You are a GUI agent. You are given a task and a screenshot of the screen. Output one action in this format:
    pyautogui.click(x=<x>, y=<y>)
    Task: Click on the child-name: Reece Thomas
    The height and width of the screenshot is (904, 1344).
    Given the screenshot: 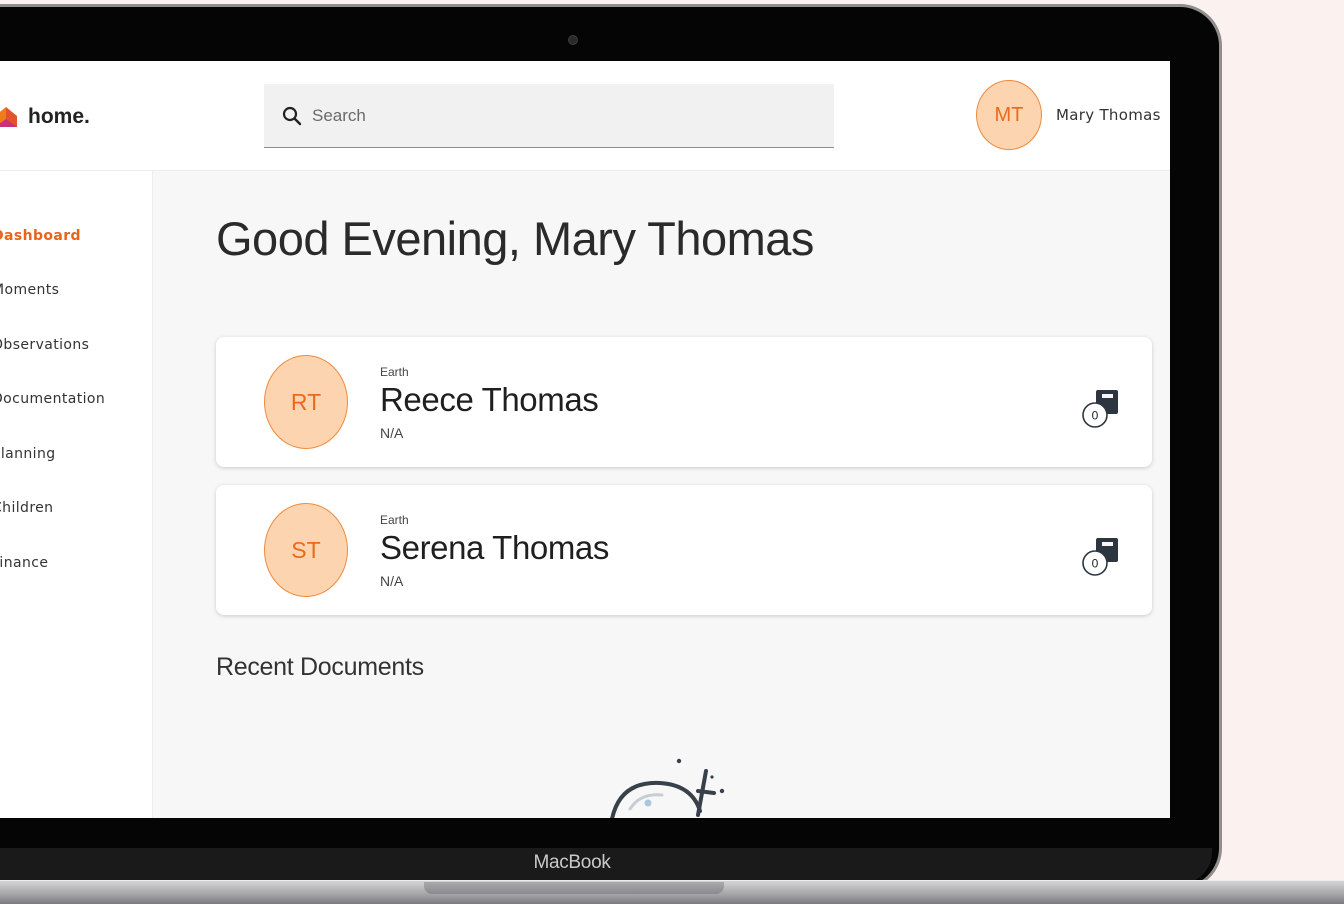 What is the action you would take?
    pyautogui.click(x=489, y=399)
    